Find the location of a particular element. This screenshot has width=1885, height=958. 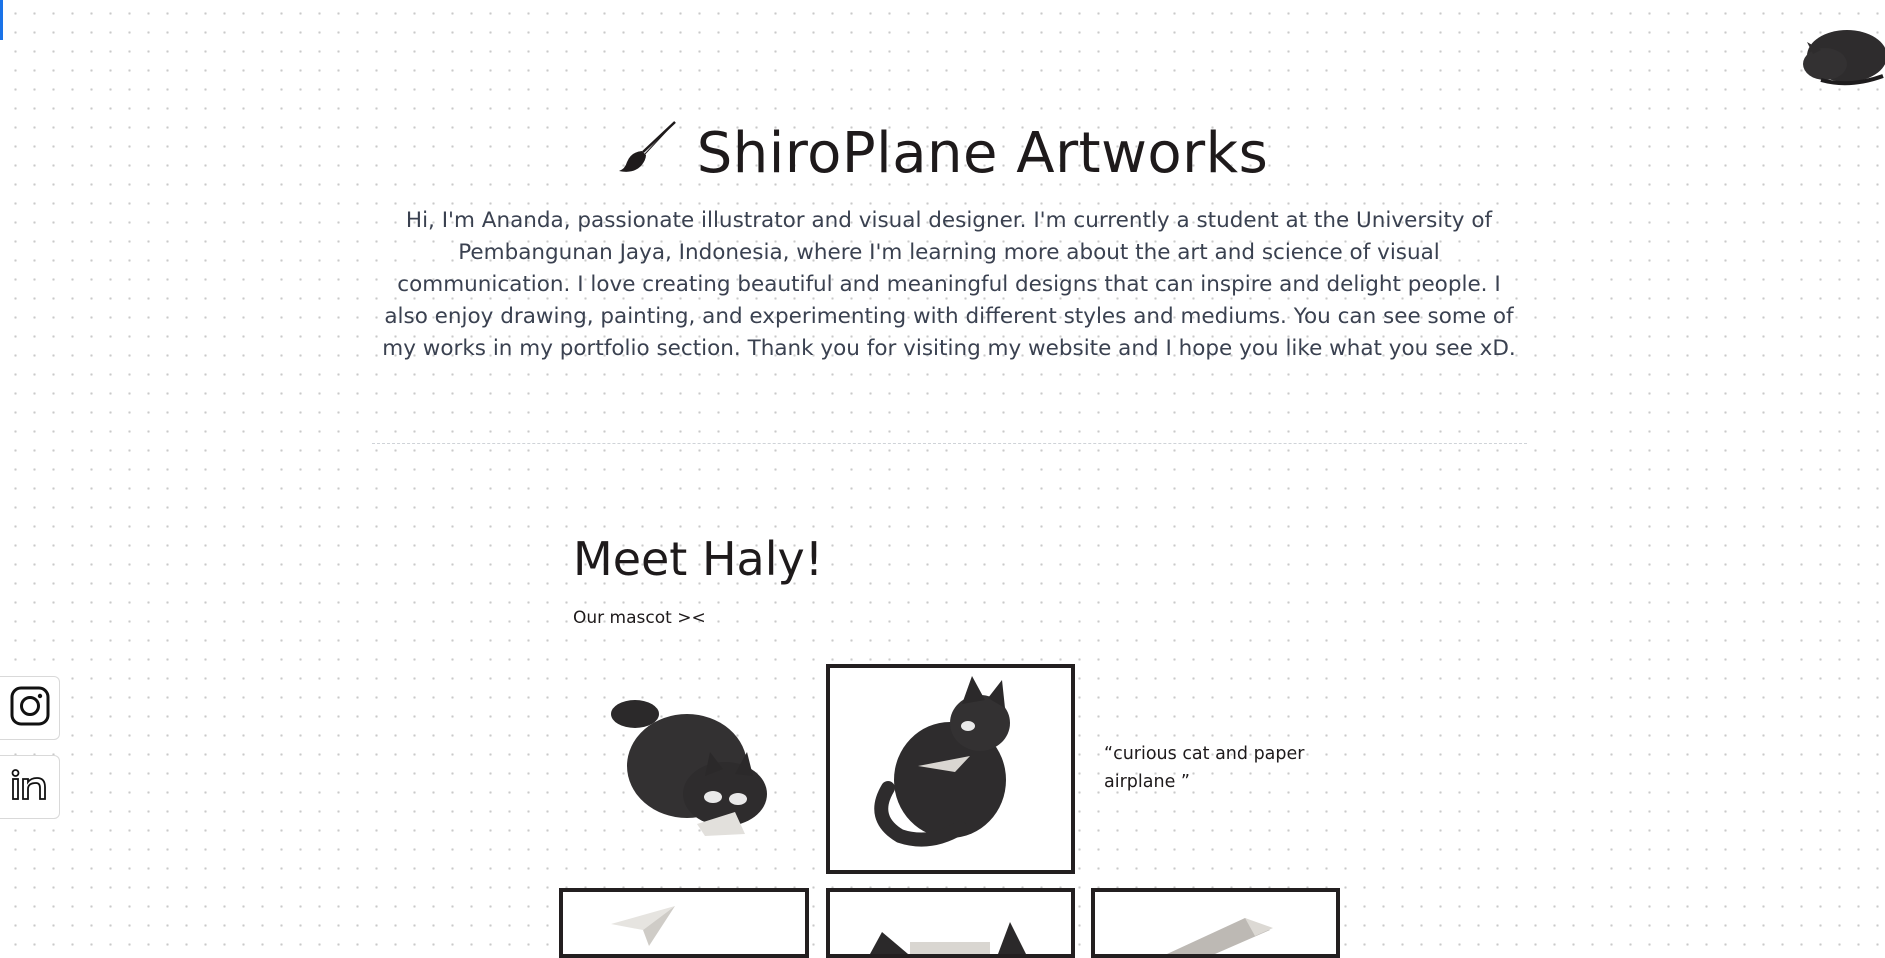

mascot-image-lying-cat is located at coordinates (697, 768).